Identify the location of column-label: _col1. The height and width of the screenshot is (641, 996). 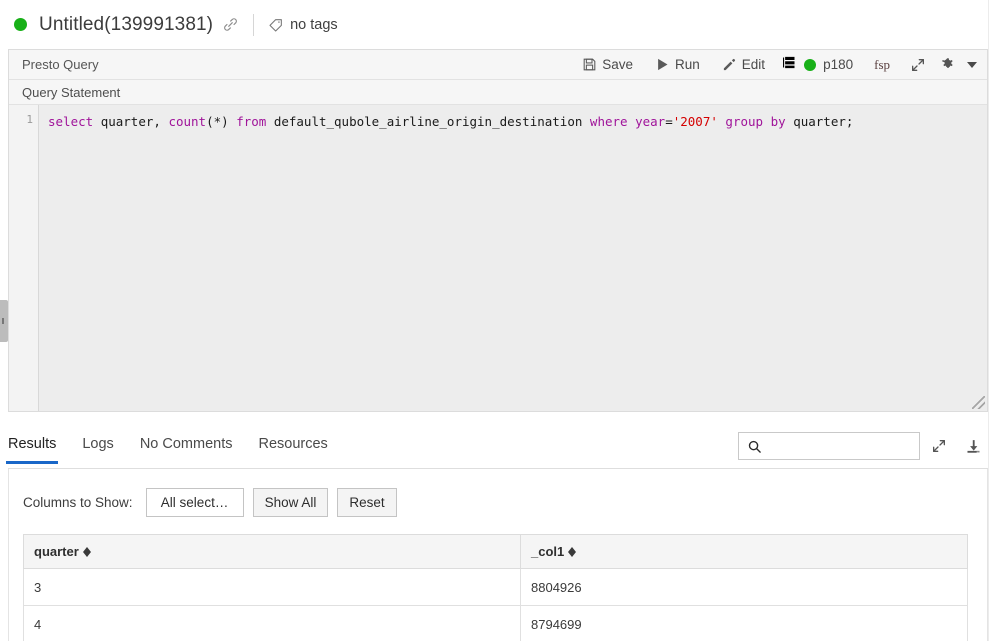
(548, 551).